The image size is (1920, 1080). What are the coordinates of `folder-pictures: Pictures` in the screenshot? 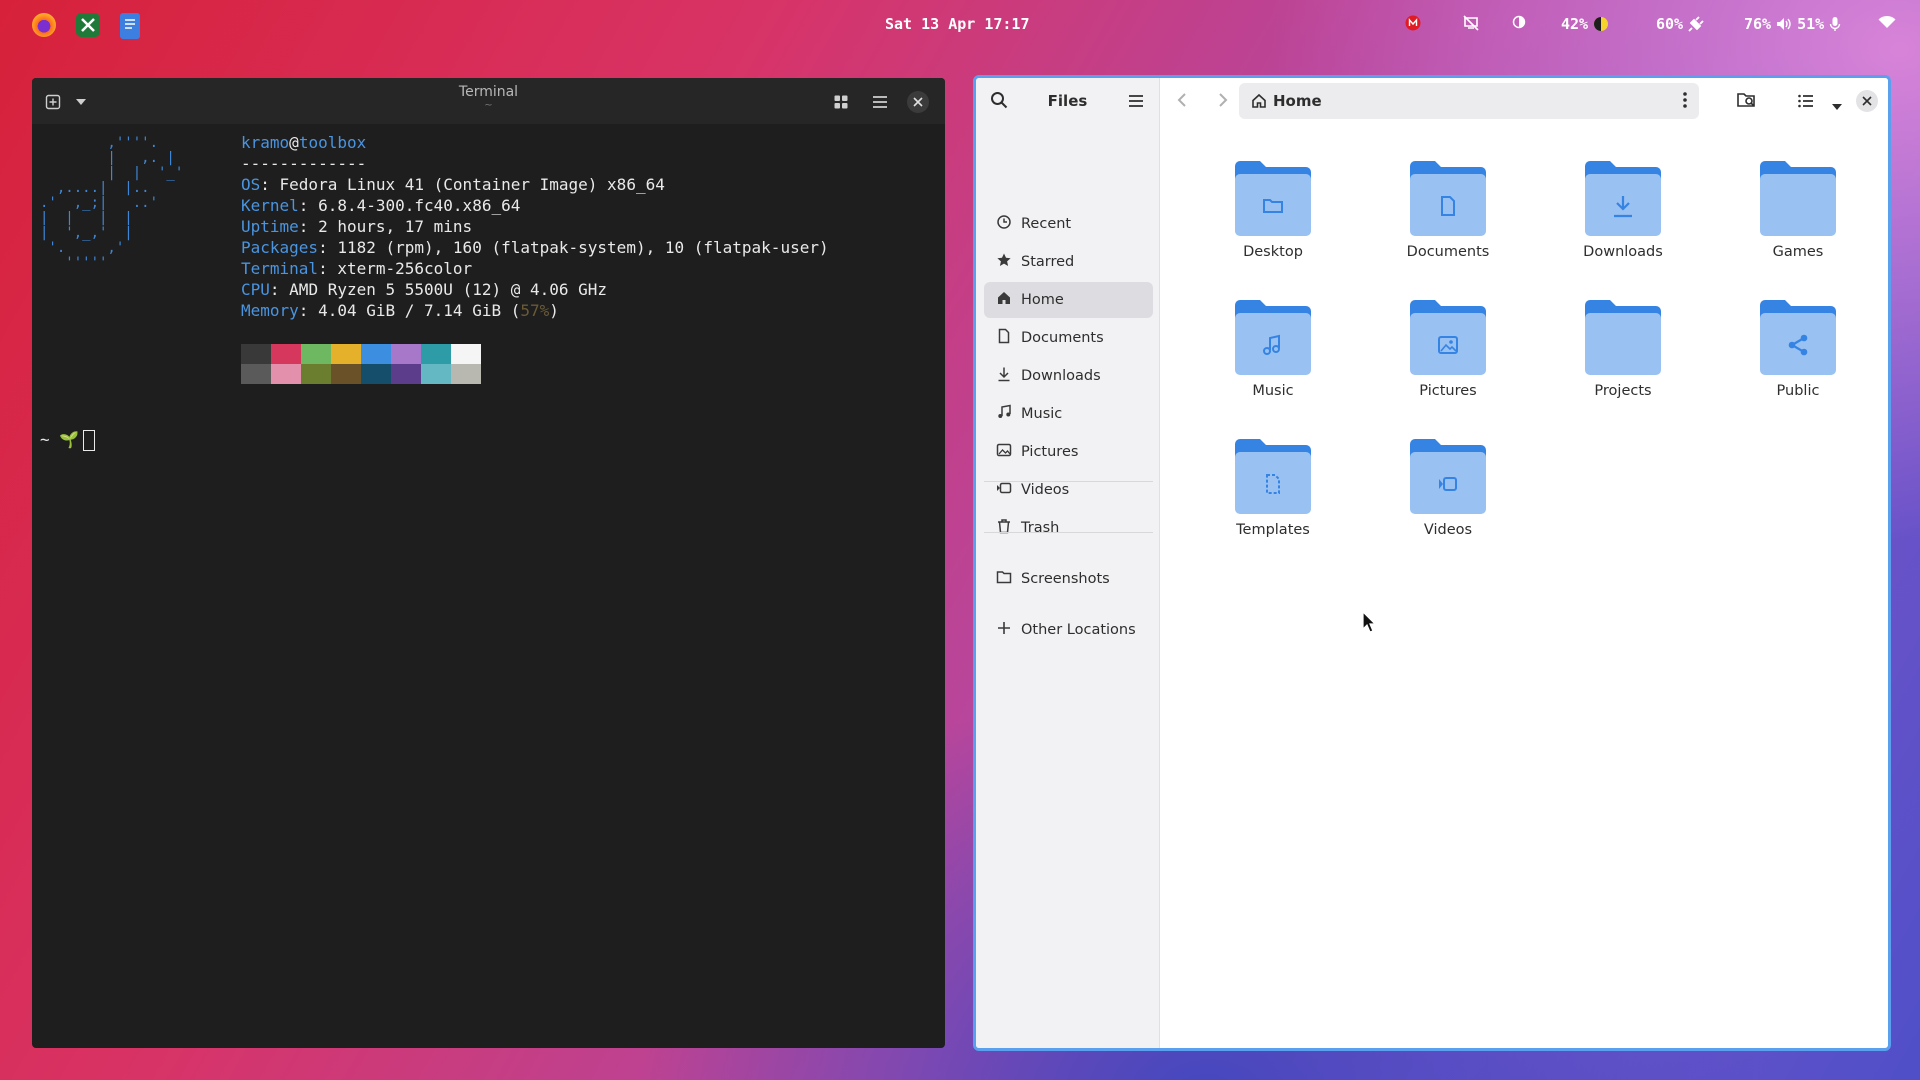 It's located at (1448, 348).